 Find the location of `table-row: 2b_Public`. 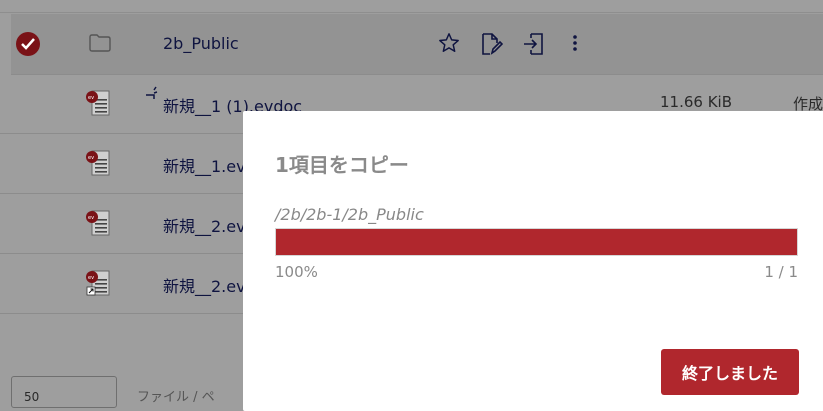

table-row: 2b_Public is located at coordinates (417, 44).